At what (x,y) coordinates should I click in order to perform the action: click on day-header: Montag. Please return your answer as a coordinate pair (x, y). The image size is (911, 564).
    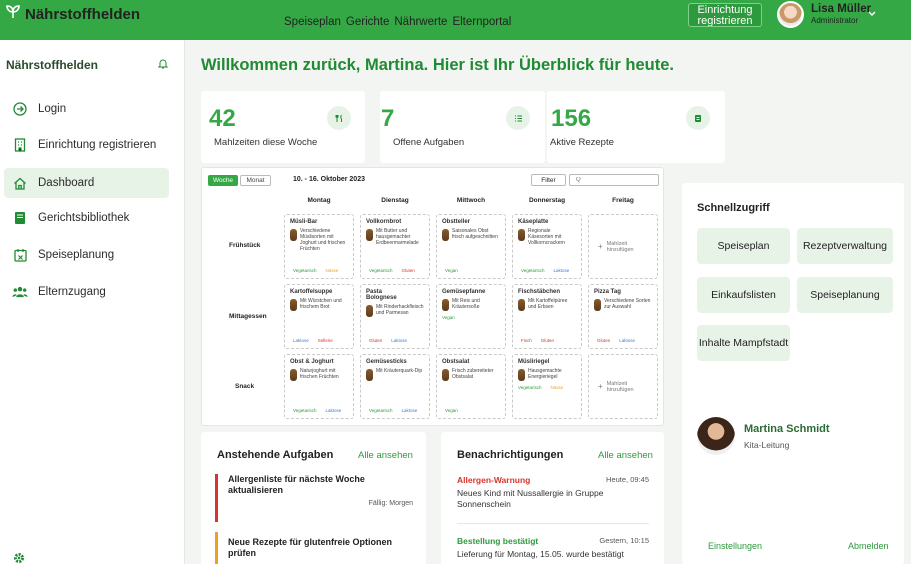
    Looking at the image, I should click on (319, 200).